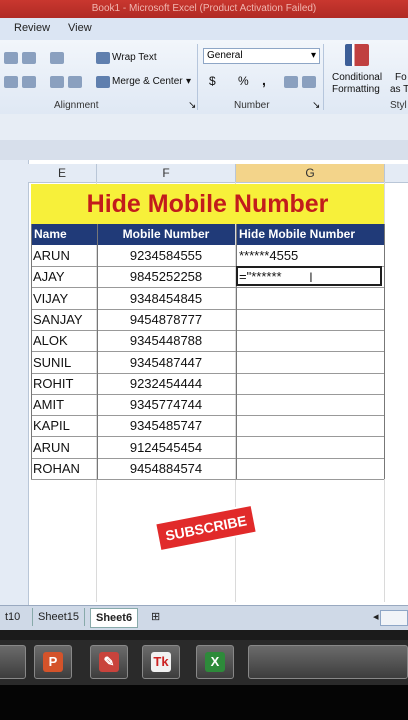 The width and height of the screenshot is (408, 720). What do you see at coordinates (207, 204) in the screenshot?
I see `sheet-title-banner: Hide Mobile Number` at bounding box center [207, 204].